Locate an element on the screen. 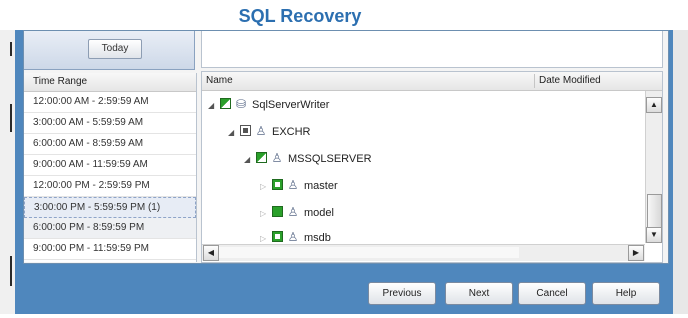 The width and height of the screenshot is (688, 318). scroll-down-icon: ▼ is located at coordinates (654, 235).